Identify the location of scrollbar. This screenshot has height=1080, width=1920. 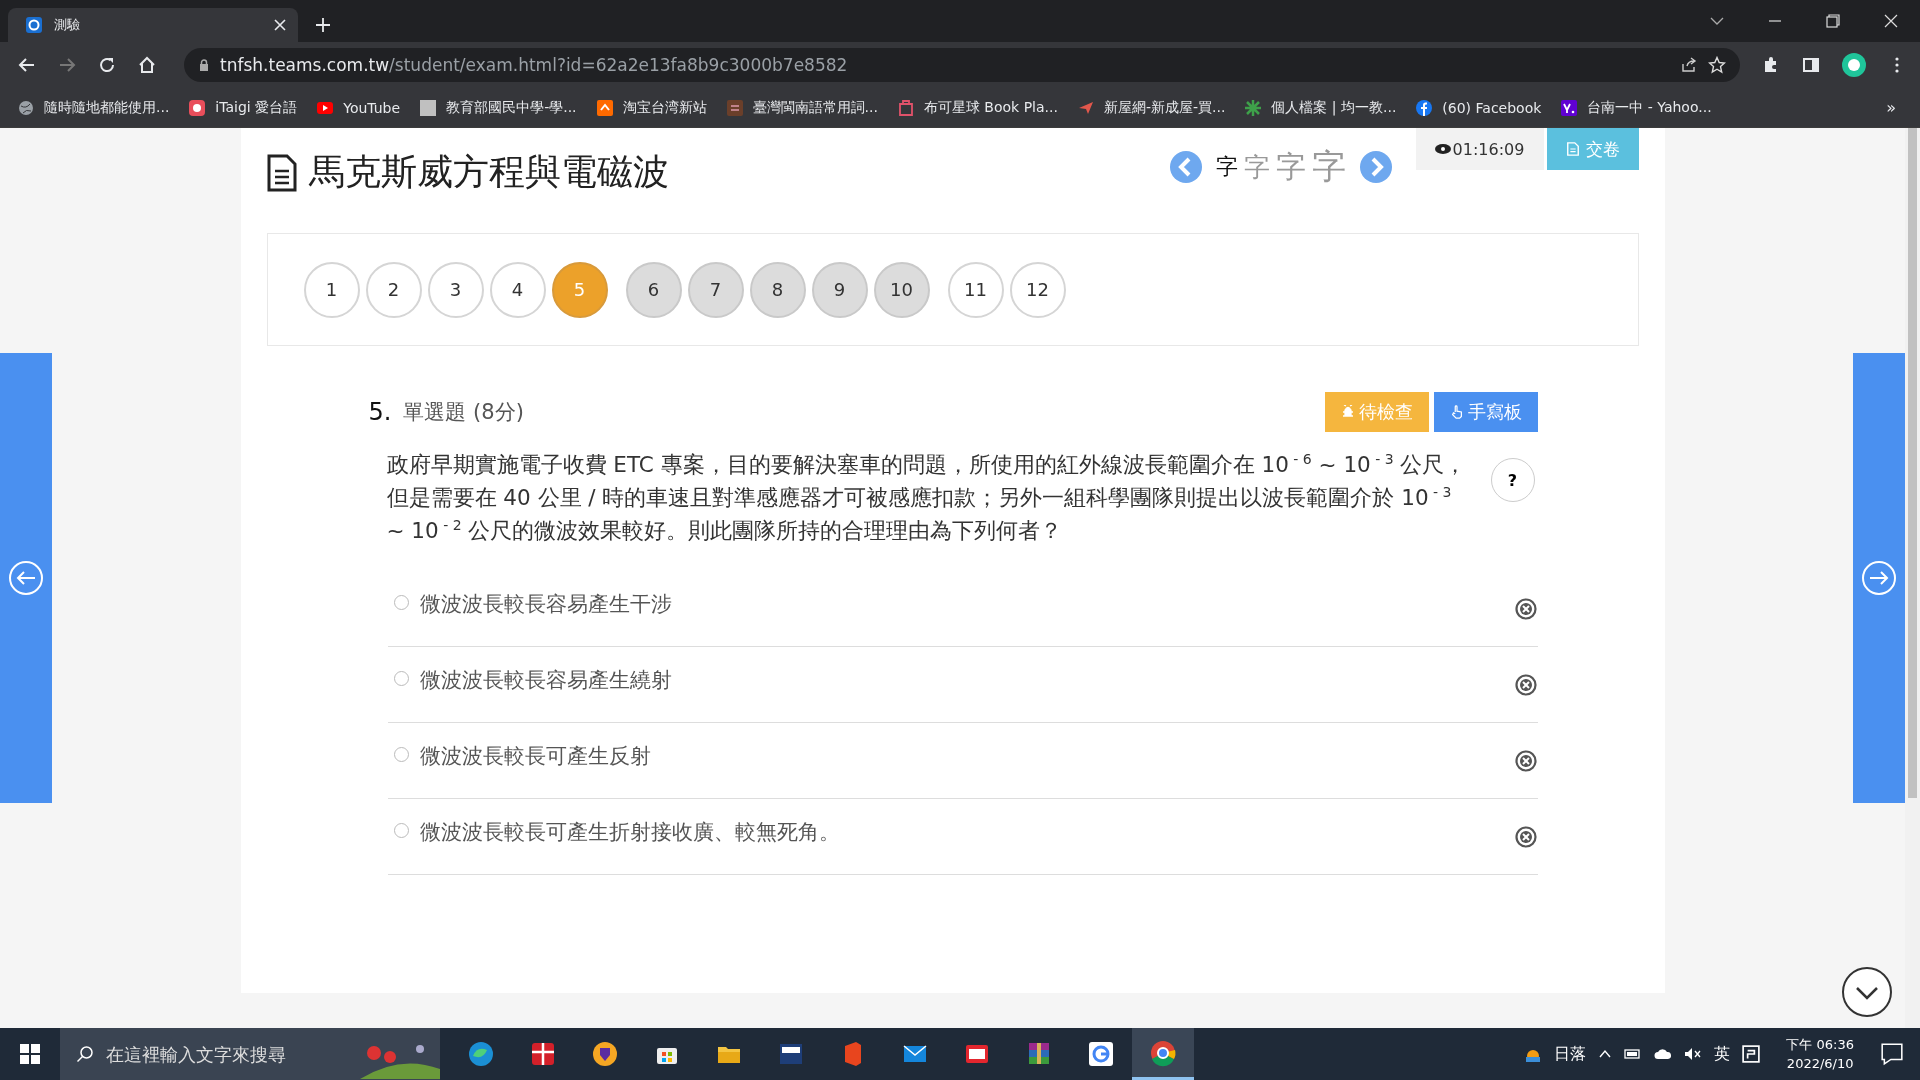
(1912, 578).